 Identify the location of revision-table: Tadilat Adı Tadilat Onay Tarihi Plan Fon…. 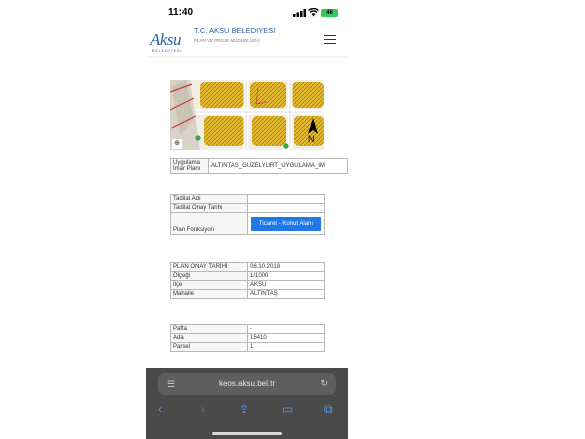
(247, 214).